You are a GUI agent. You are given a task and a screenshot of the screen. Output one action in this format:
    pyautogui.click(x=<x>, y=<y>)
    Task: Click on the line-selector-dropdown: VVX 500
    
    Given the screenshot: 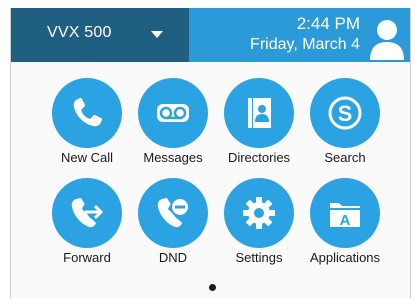 What is the action you would take?
    pyautogui.click(x=100, y=35)
    